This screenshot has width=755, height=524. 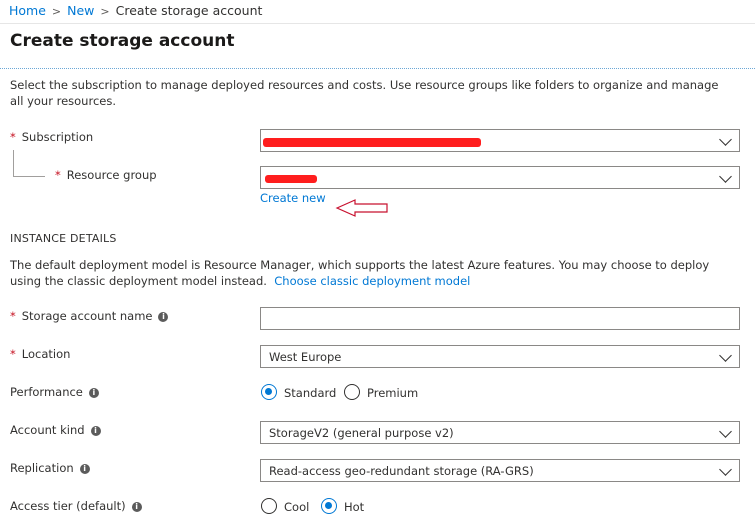 What do you see at coordinates (361, 433) in the screenshot?
I see `account-kind-value: StorageV2 (general purpose v2)` at bounding box center [361, 433].